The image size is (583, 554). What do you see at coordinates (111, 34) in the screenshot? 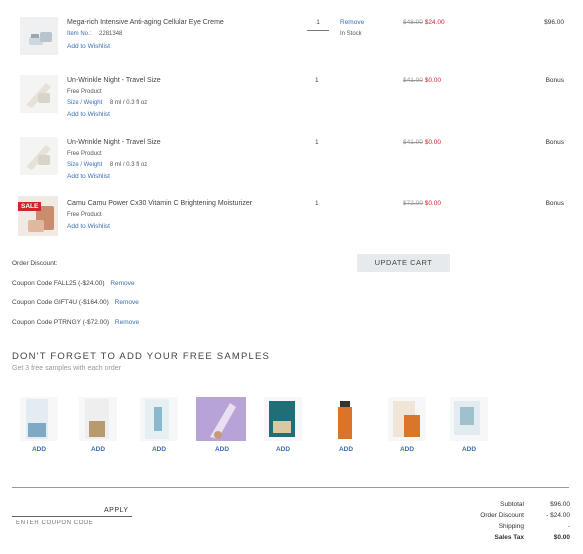
I see `item-number-value: 2281348` at bounding box center [111, 34].